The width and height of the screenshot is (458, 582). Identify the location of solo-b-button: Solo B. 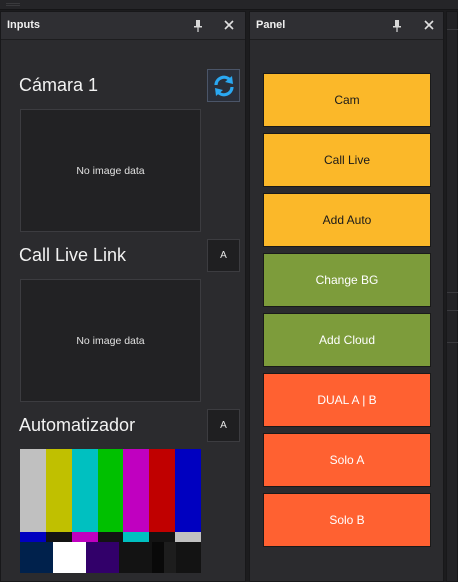
(347, 520).